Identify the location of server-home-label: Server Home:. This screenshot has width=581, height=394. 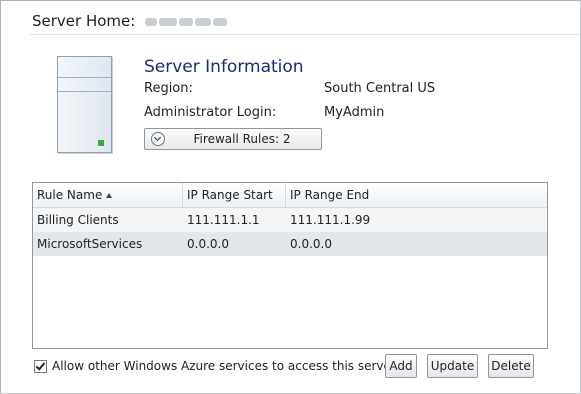
(84, 21).